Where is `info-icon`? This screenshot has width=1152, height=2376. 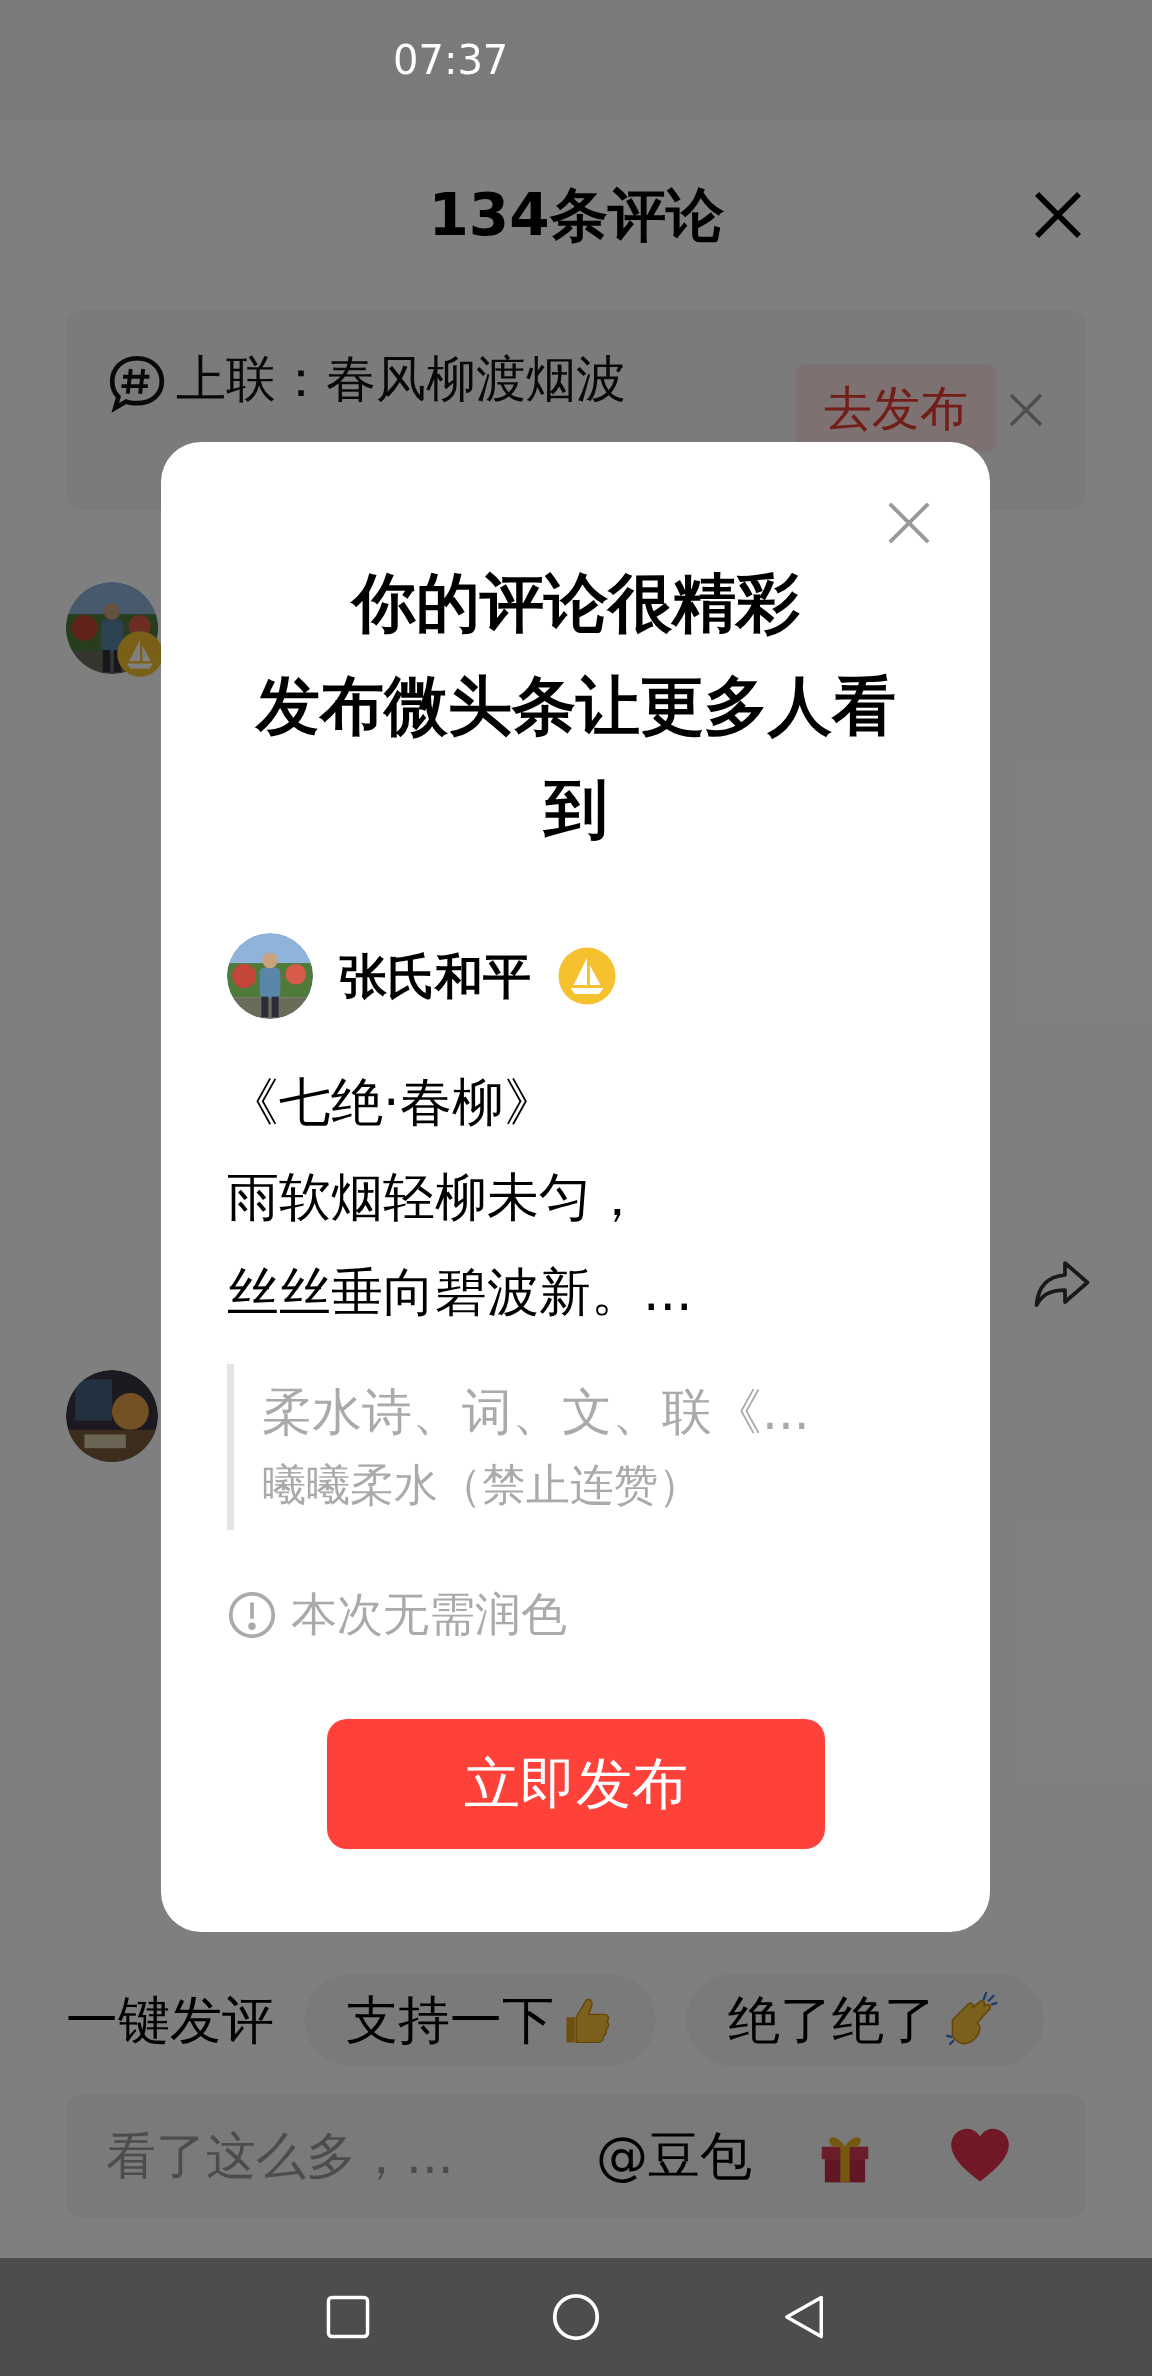
info-icon is located at coordinates (252, 1614).